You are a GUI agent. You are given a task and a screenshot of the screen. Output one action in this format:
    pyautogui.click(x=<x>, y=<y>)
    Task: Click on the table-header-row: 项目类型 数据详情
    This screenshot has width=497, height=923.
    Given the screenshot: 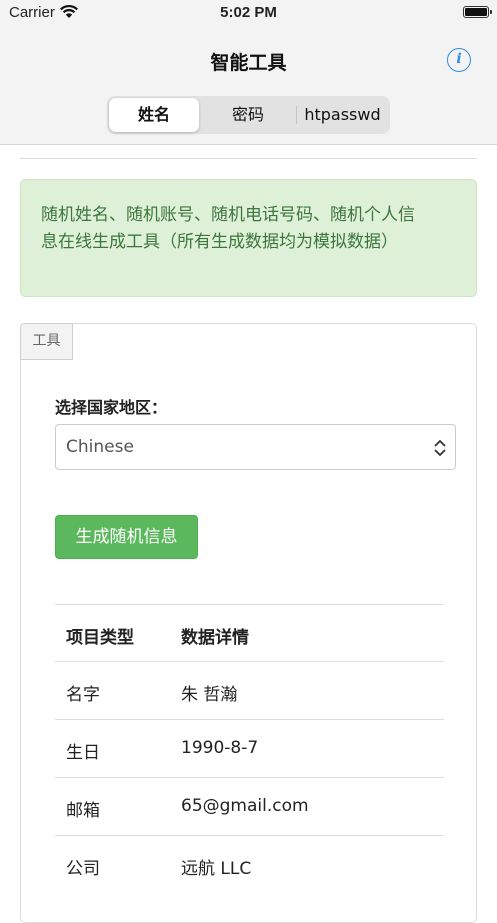 What is the action you would take?
    pyautogui.click(x=249, y=632)
    